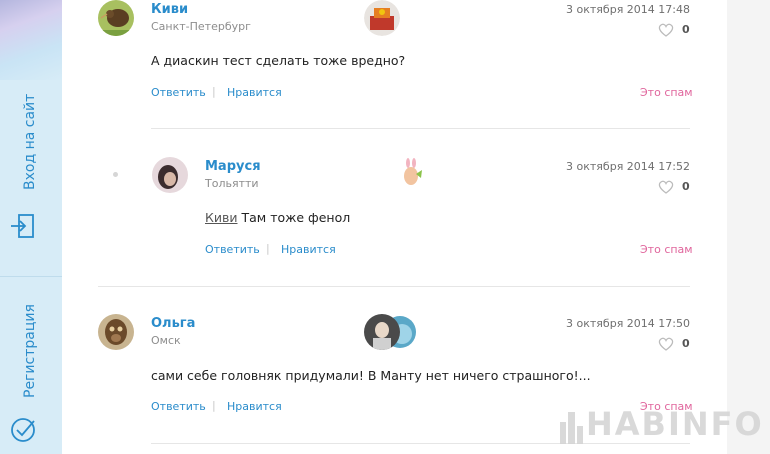  What do you see at coordinates (628, 166) in the screenshot?
I see `comment-date: 3 октября 2014 17:52` at bounding box center [628, 166].